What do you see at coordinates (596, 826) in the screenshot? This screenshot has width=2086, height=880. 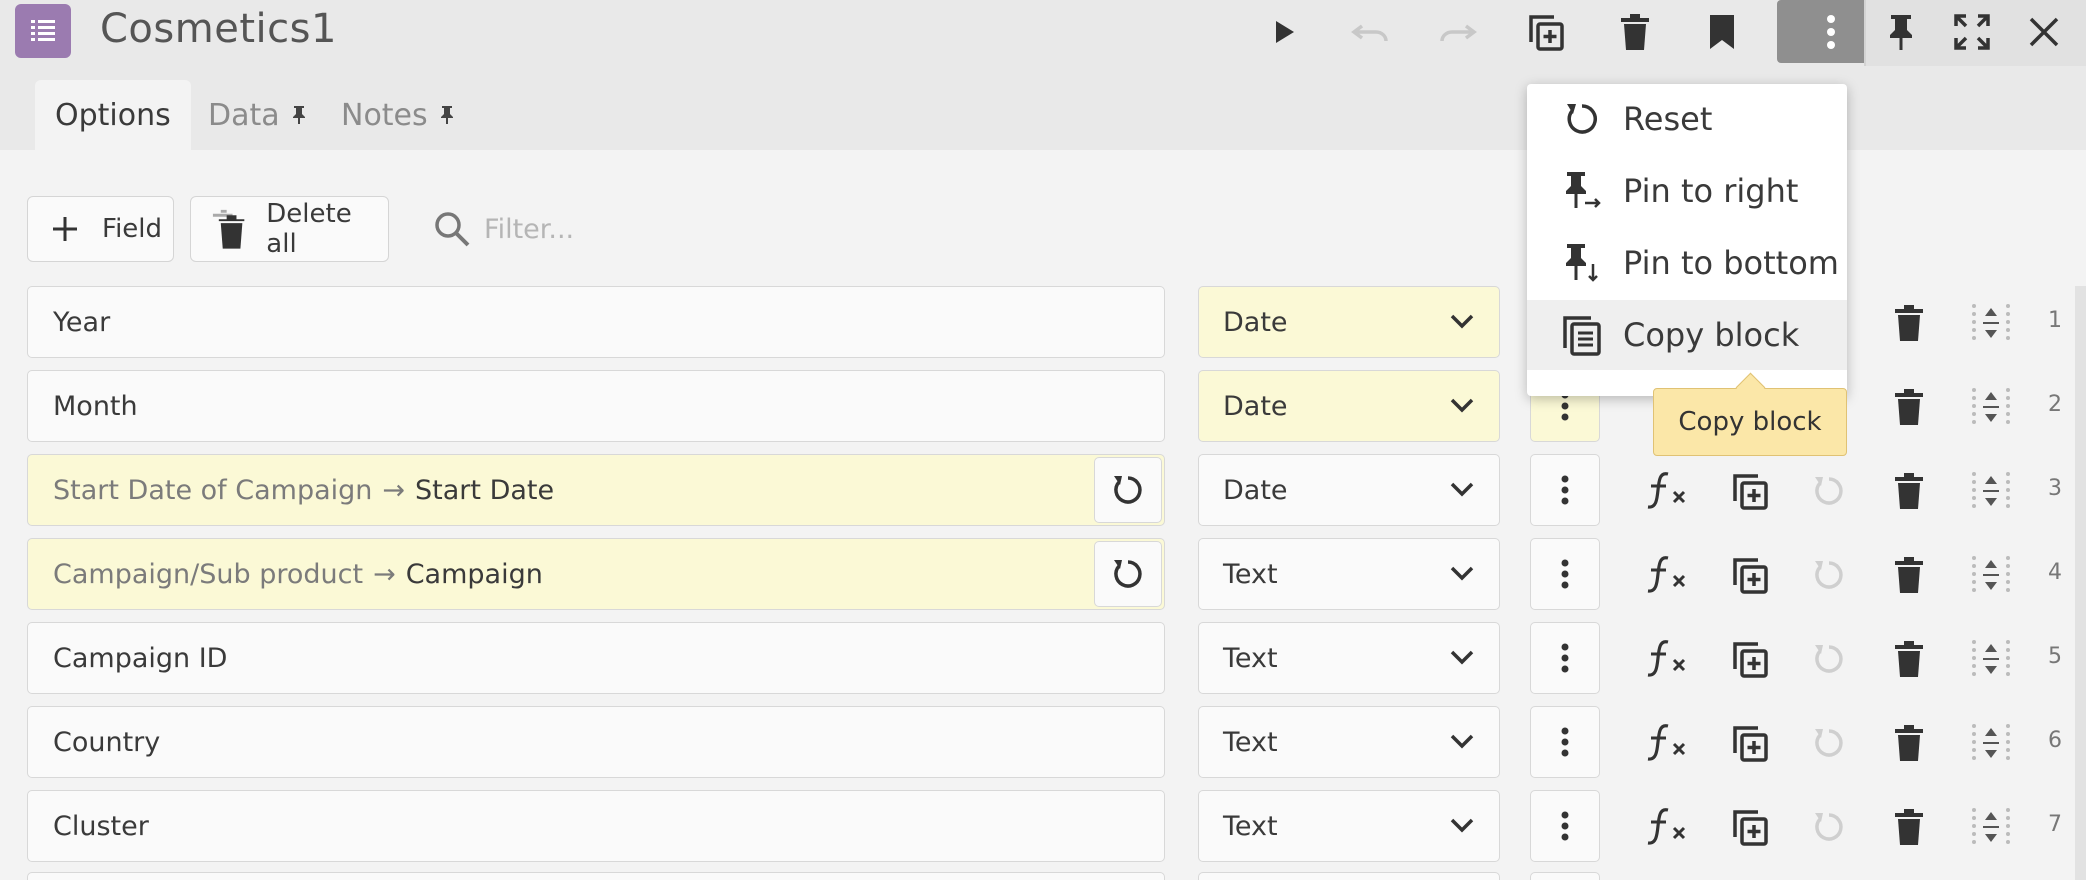 I see `field-name-input: Cluster` at bounding box center [596, 826].